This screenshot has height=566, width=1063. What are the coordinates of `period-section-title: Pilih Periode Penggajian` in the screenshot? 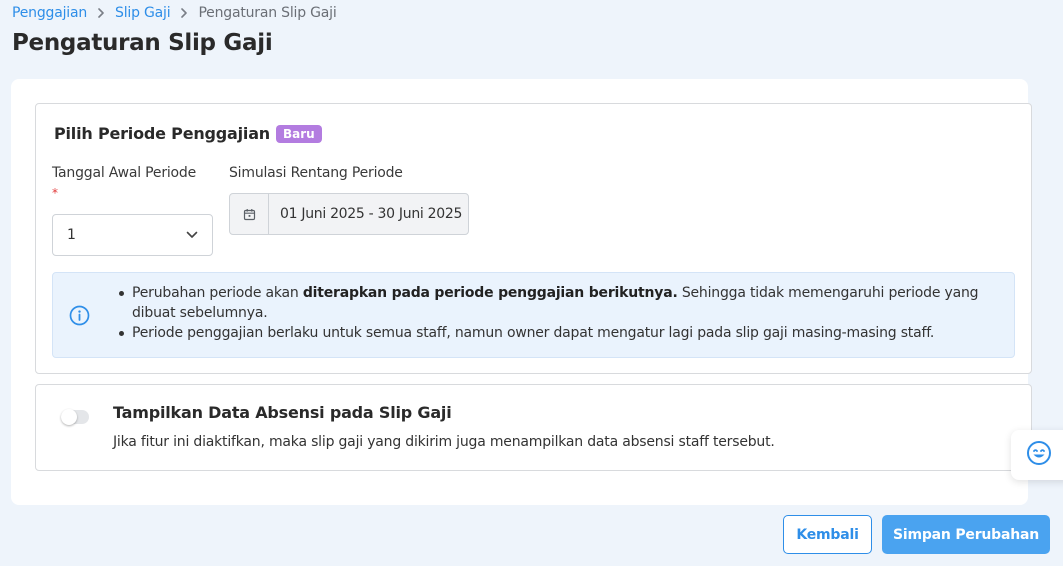 It's located at (162, 133).